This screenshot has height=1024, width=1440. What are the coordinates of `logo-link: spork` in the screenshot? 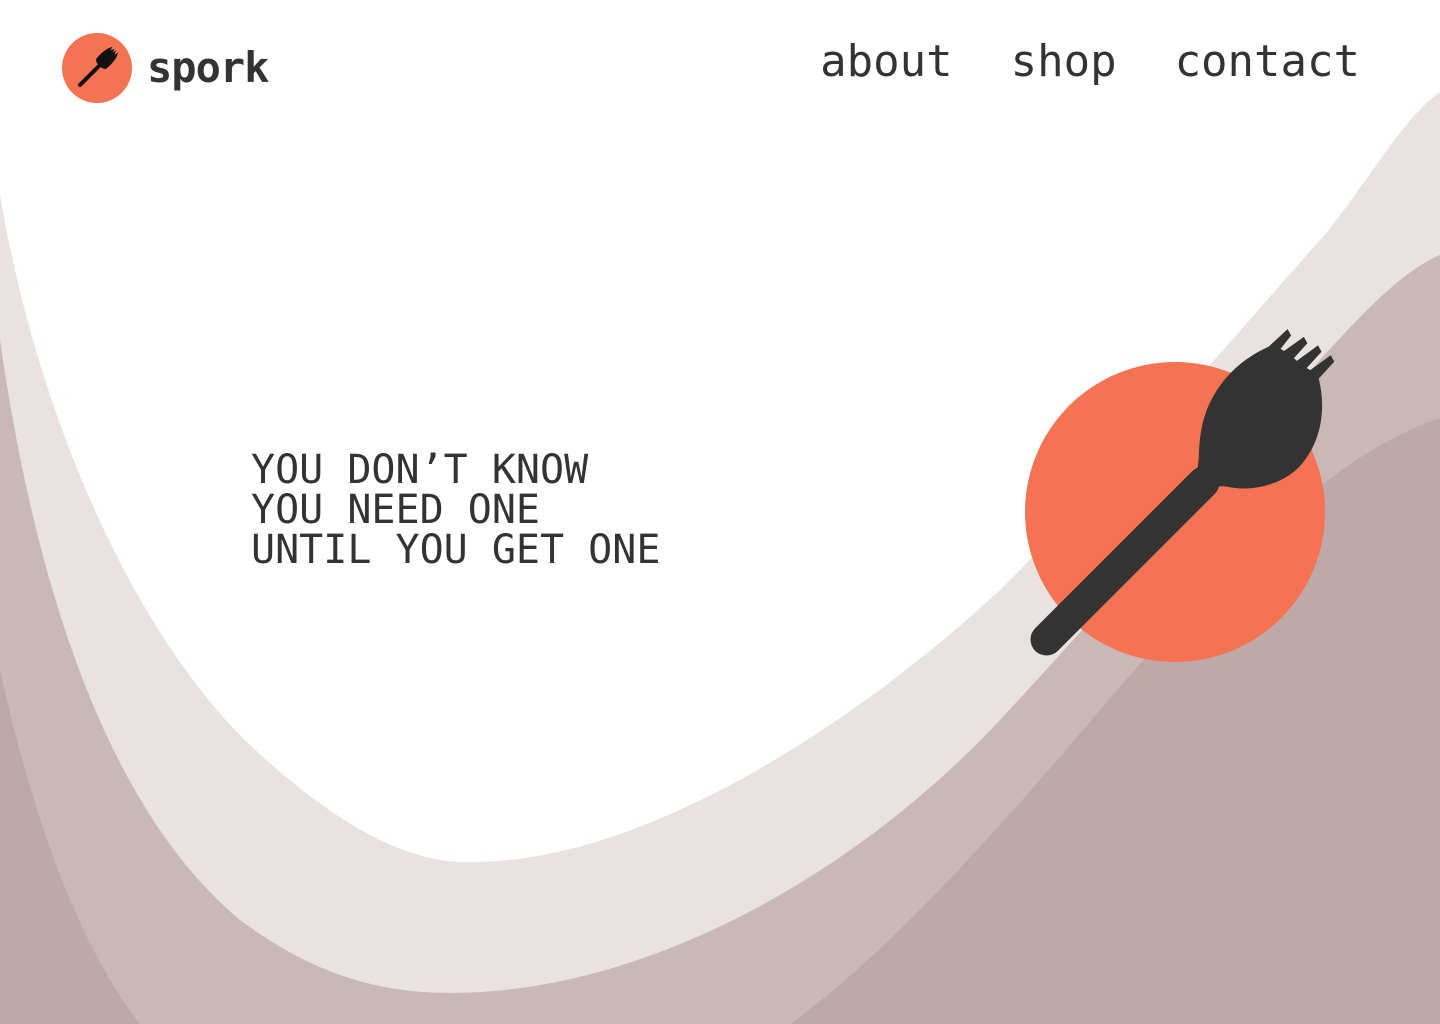 It's located at (165, 68).